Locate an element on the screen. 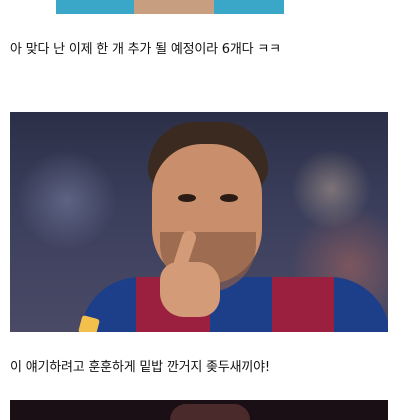 Image resolution: width=420 pixels, height=420 pixels. top-cropped-photo is located at coordinates (210, 7).